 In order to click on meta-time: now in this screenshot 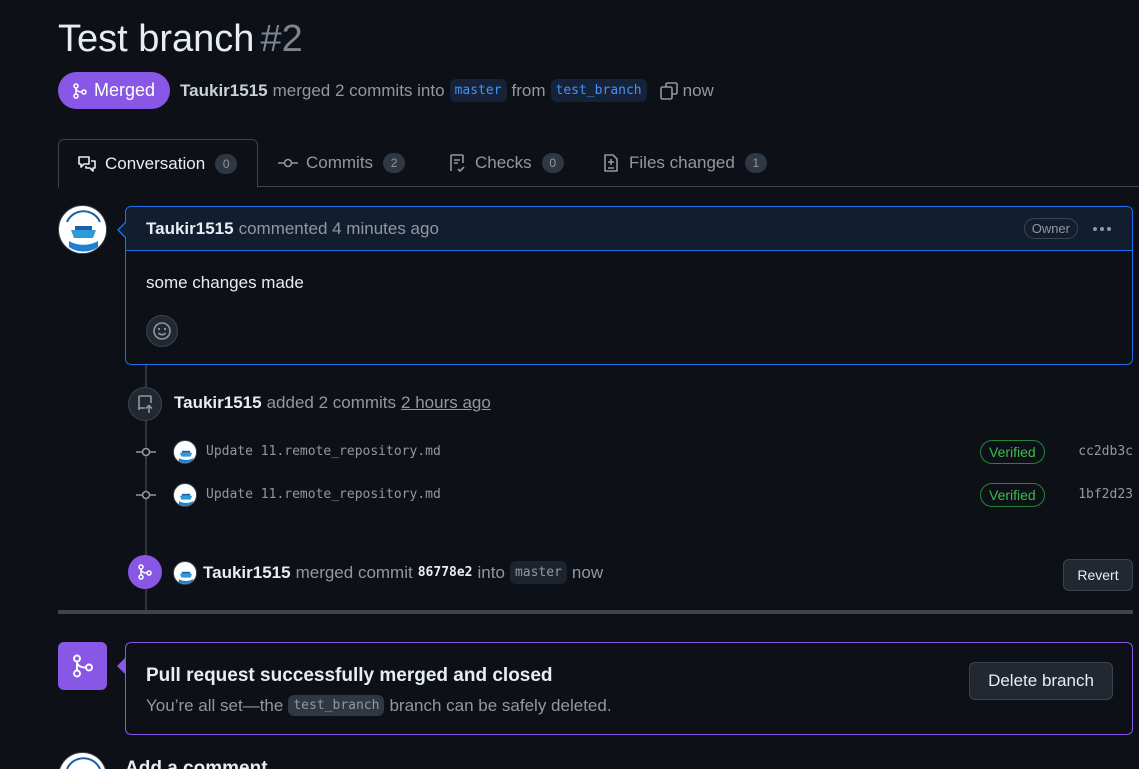, I will do `click(698, 90)`.